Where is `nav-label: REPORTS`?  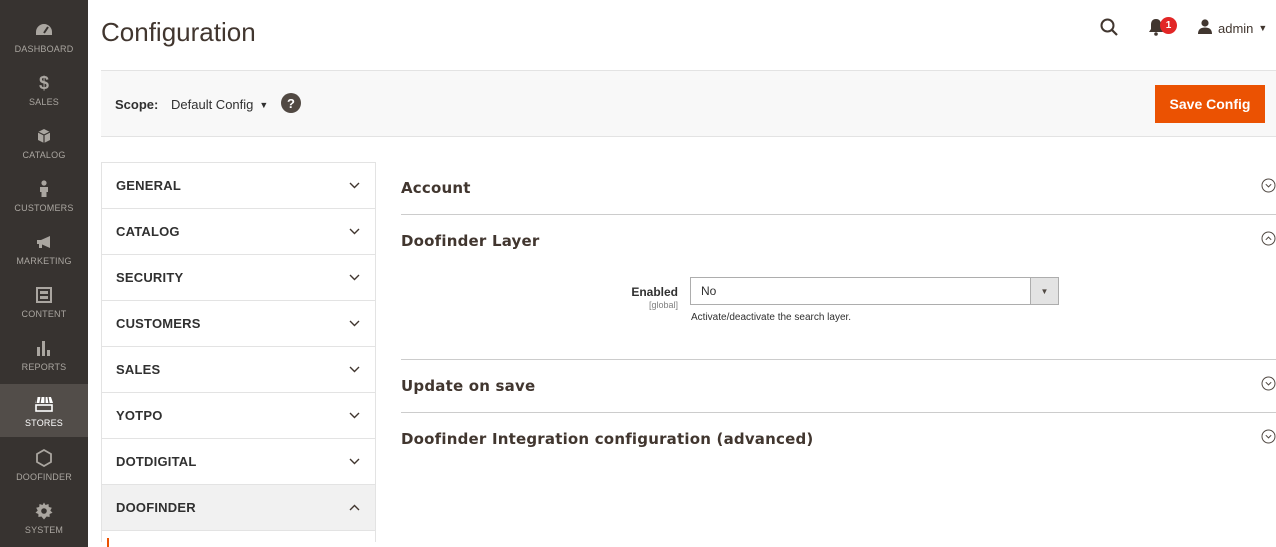
nav-label: REPORTS is located at coordinates (44, 367).